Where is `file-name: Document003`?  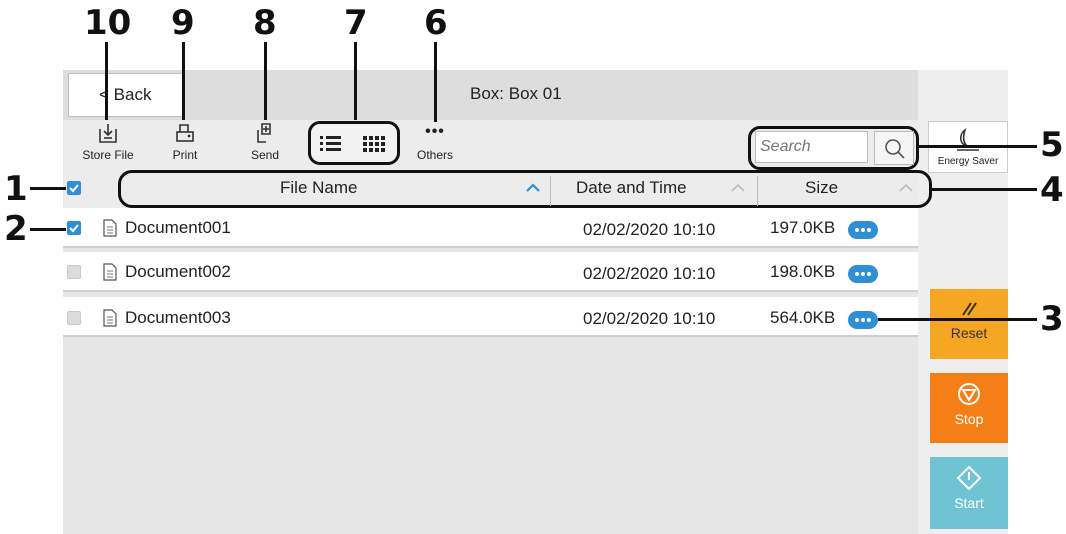 file-name: Document003 is located at coordinates (178, 317).